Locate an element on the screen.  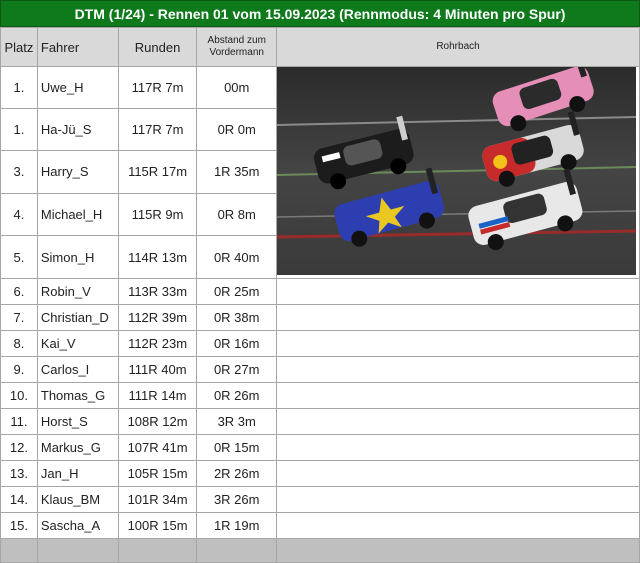
cell-driver: Robin_V is located at coordinates (77, 291).